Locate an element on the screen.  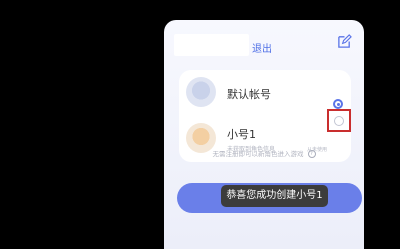
avatar is located at coordinates (201, 92).